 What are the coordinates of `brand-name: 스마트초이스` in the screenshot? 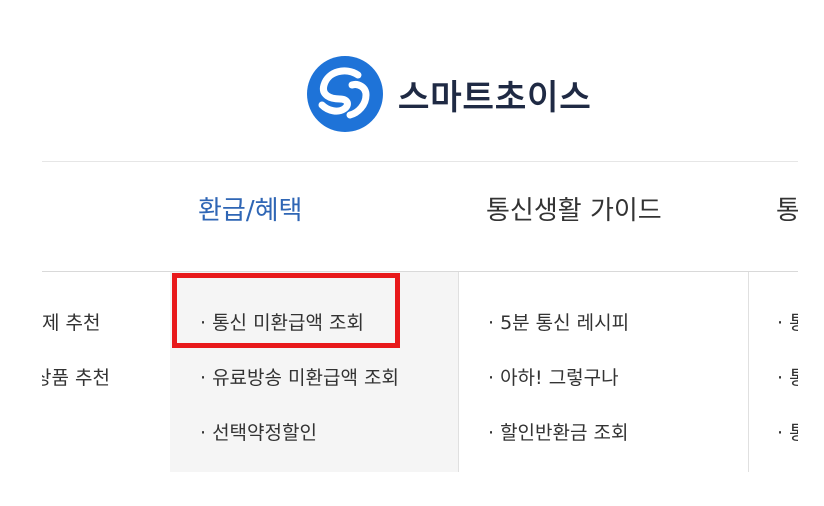 It's located at (495, 97).